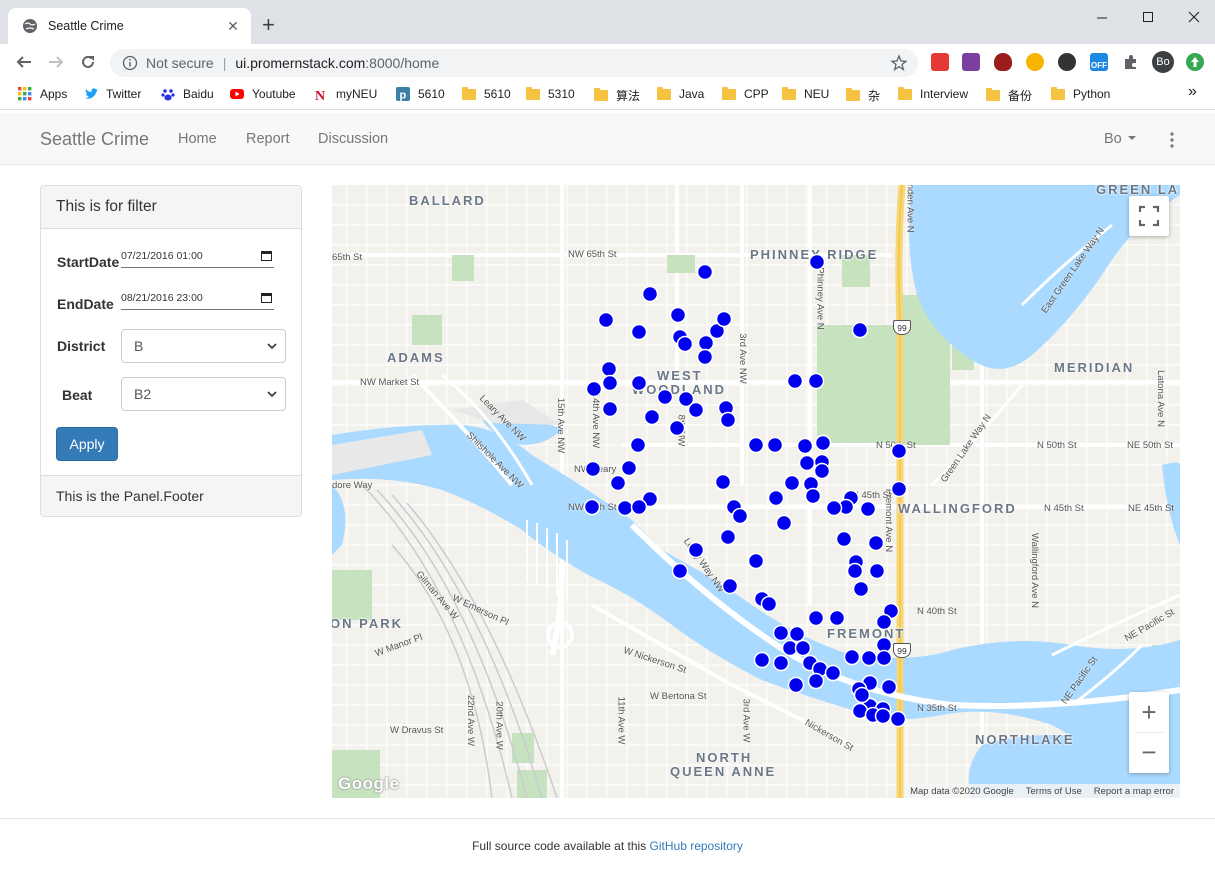 This screenshot has height=876, width=1215. Describe the element at coordinates (420, 94) in the screenshot. I see `bookmark-5: p 5610` at that location.